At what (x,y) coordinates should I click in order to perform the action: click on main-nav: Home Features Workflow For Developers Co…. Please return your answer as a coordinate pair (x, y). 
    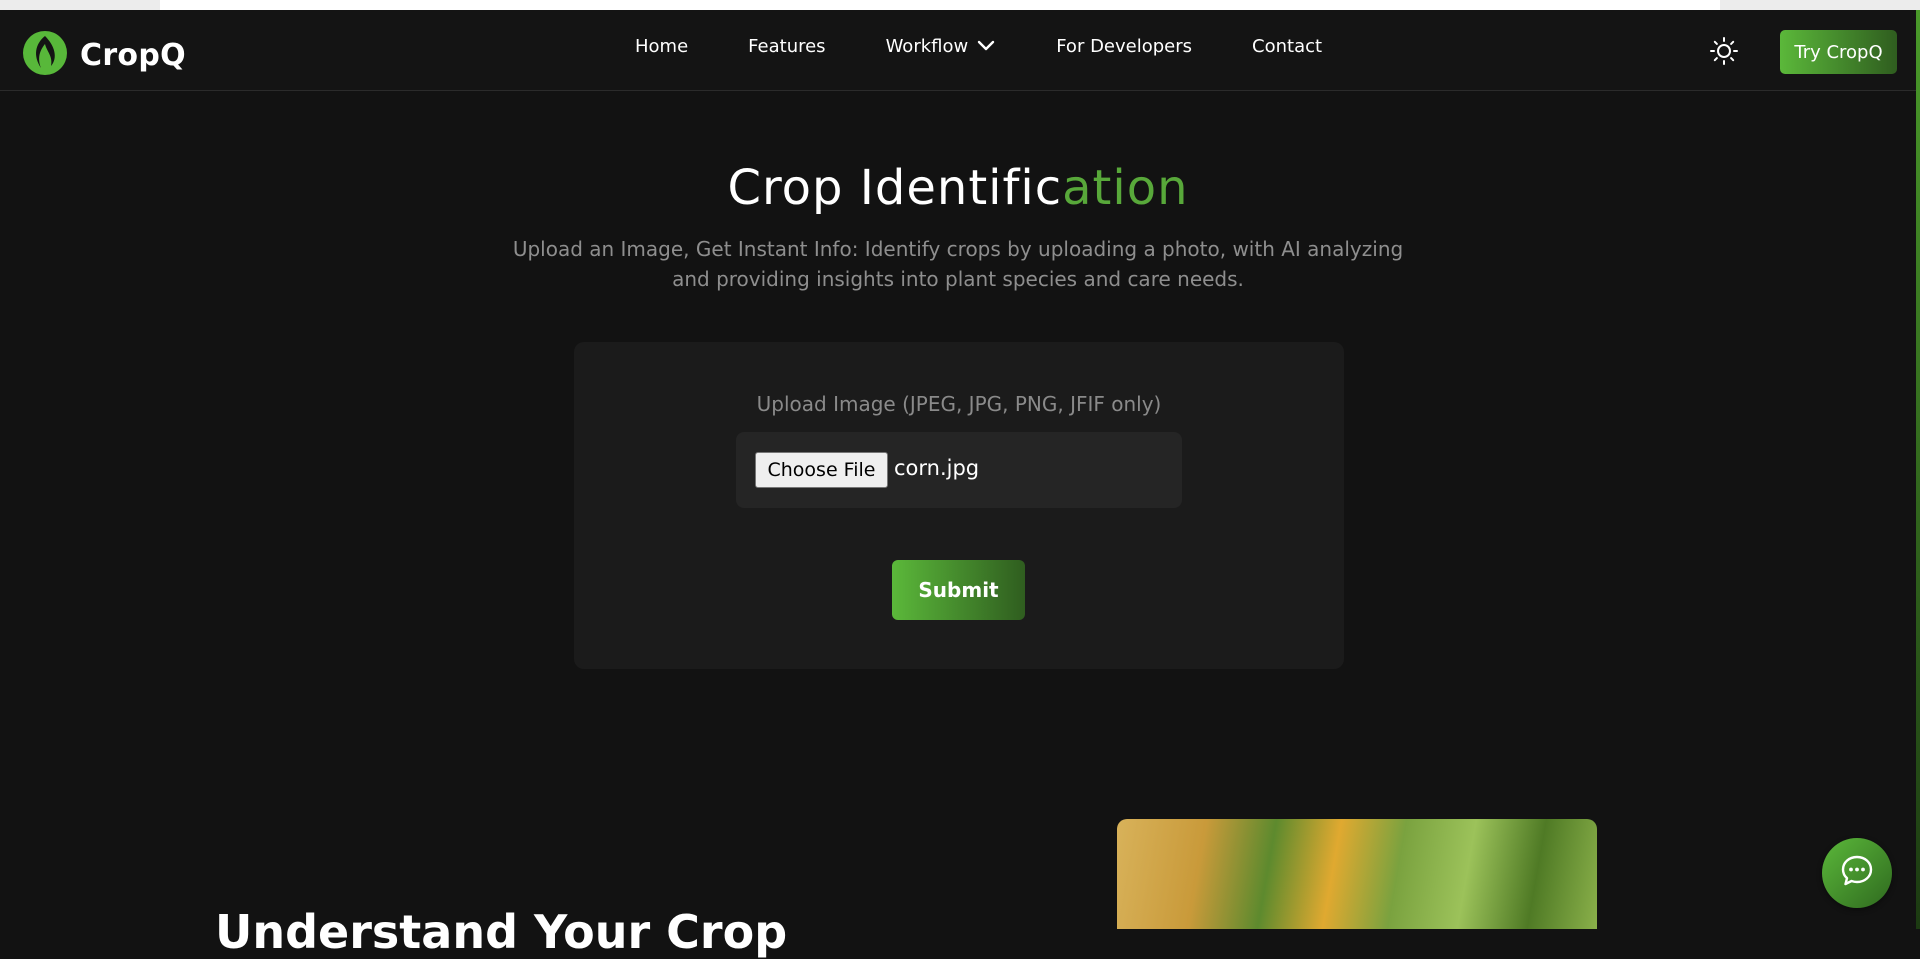
    Looking at the image, I should click on (1008, 46).